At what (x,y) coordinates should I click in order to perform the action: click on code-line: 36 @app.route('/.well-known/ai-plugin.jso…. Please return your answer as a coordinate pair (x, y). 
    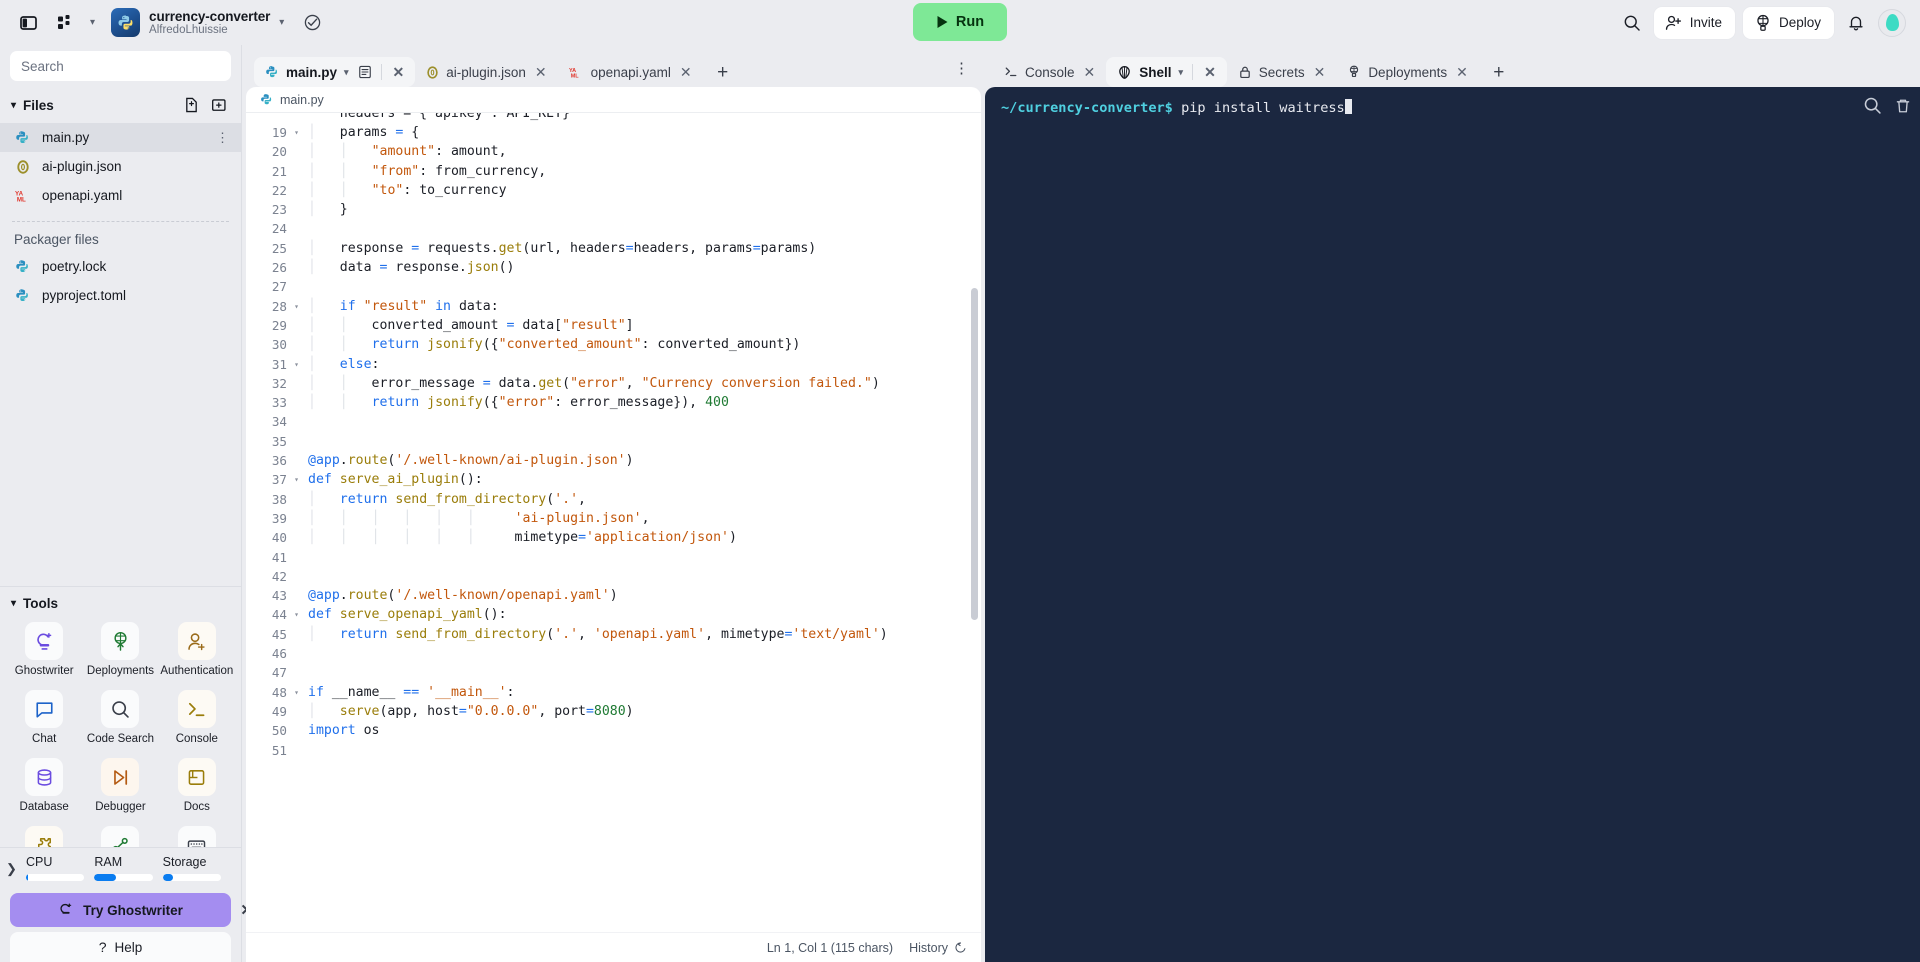
    Looking at the image, I should click on (613, 460).